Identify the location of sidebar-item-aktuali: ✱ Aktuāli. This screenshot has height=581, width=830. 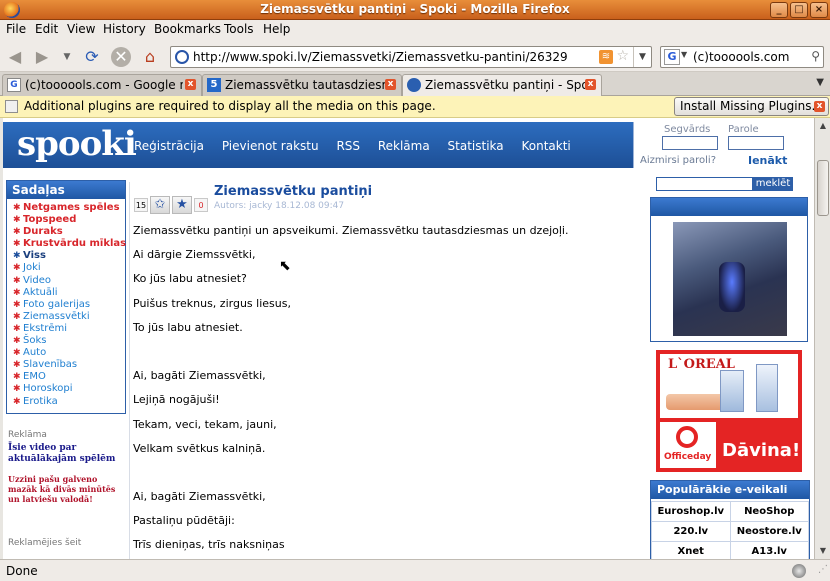
(69, 293).